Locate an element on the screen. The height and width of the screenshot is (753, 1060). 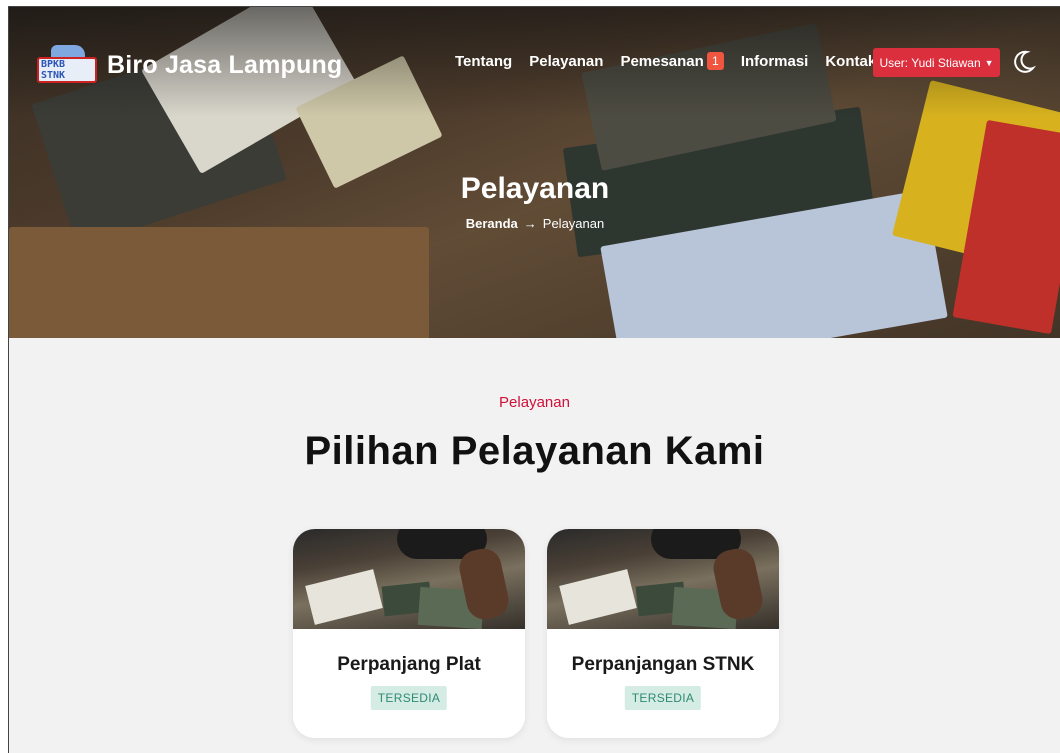
breadcrumb-home: Beranda is located at coordinates (492, 223).